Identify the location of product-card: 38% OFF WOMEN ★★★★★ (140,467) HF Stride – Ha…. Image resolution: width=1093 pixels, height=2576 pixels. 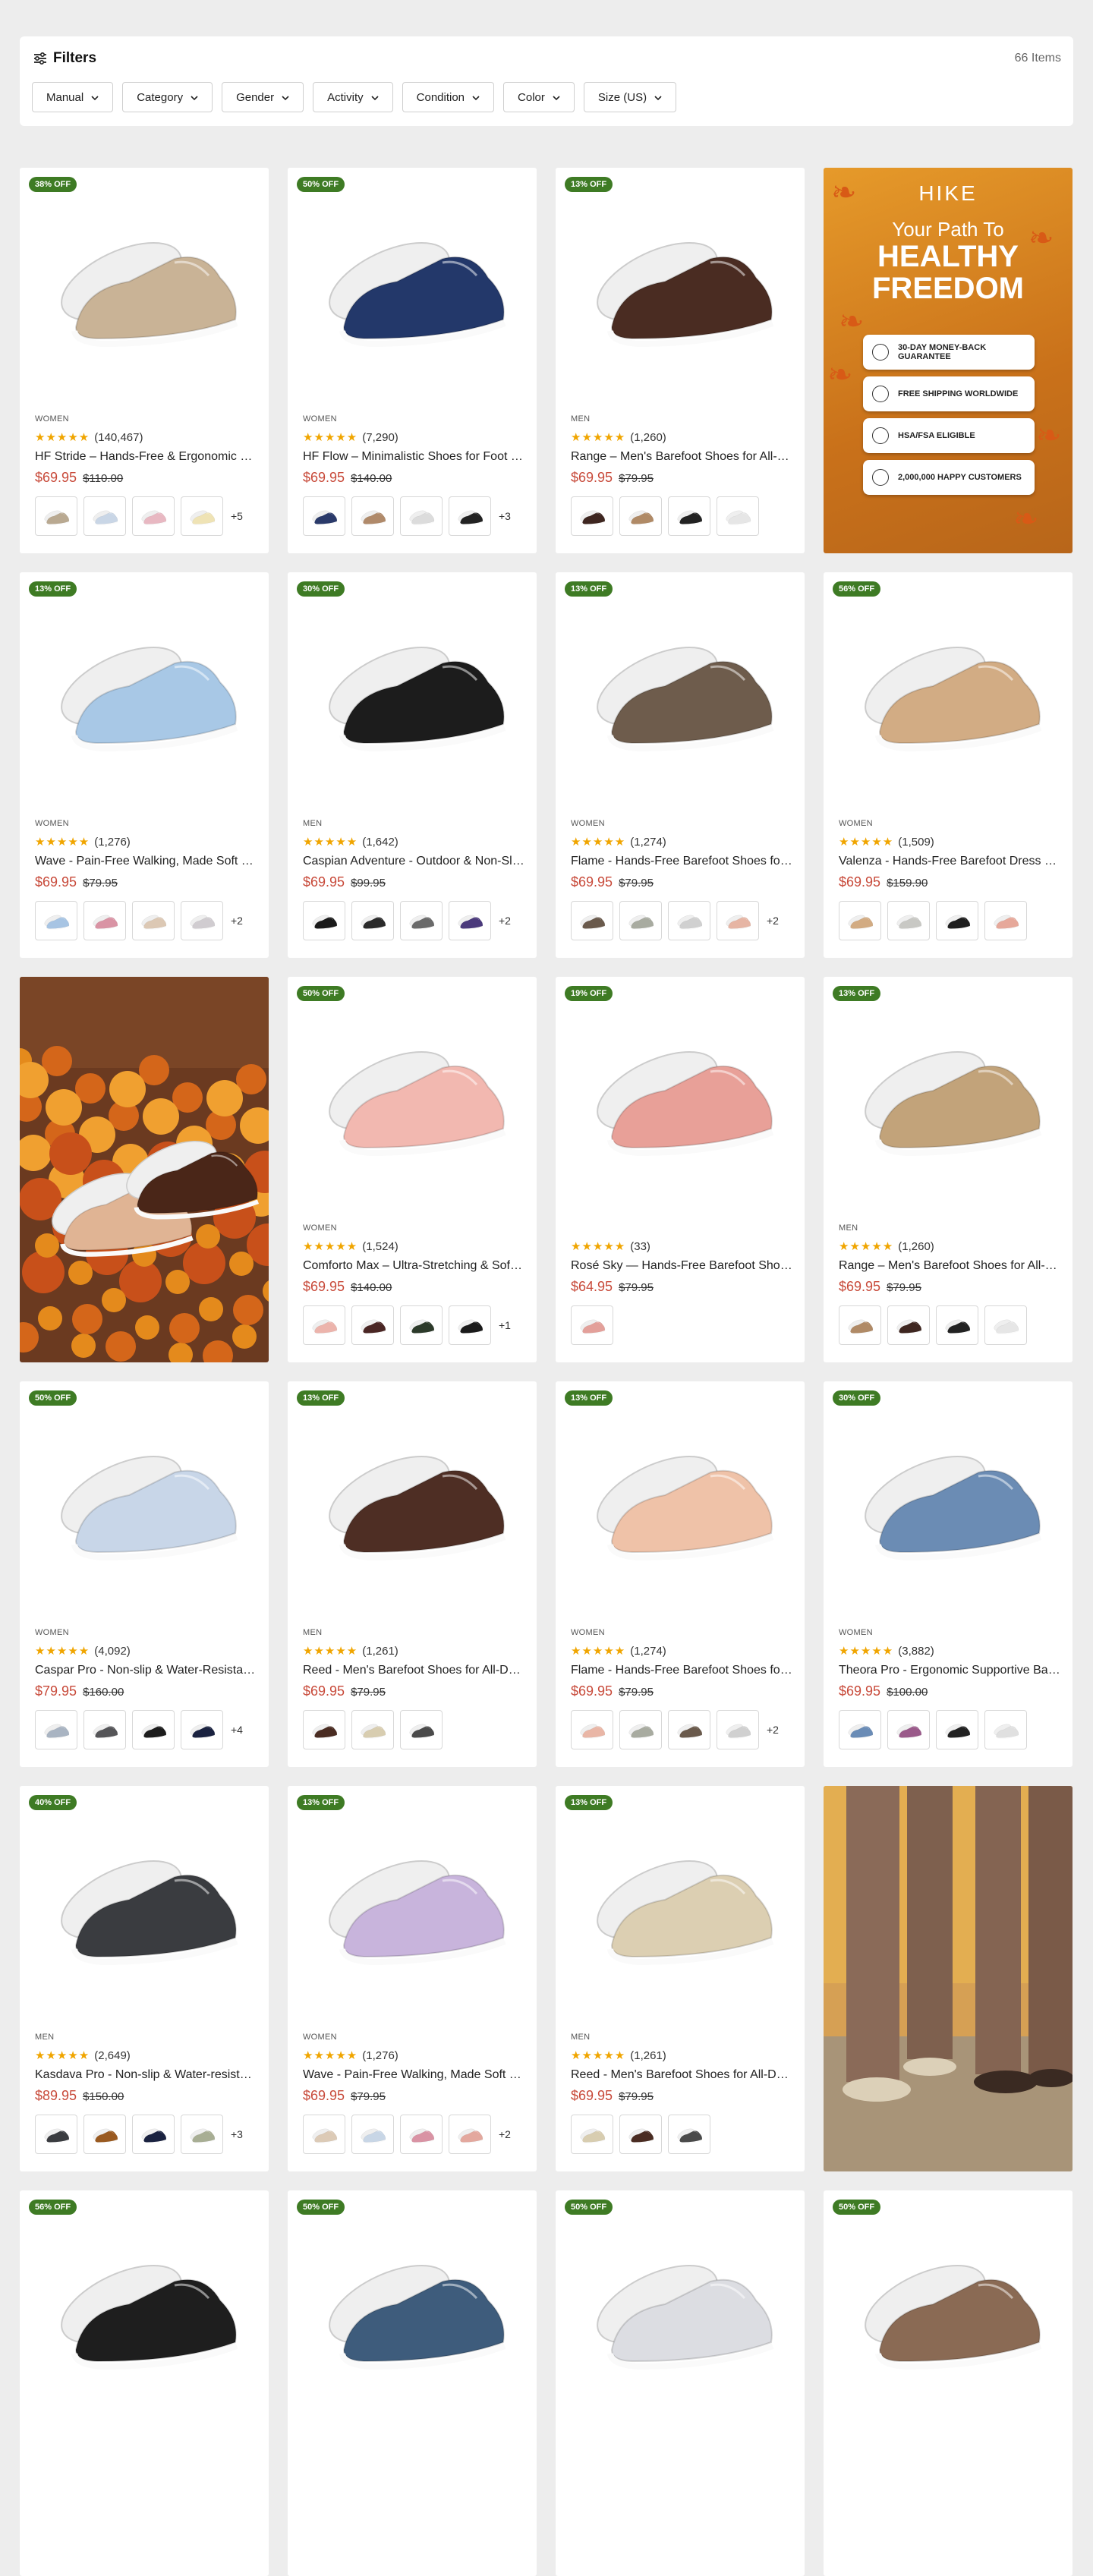
(144, 360).